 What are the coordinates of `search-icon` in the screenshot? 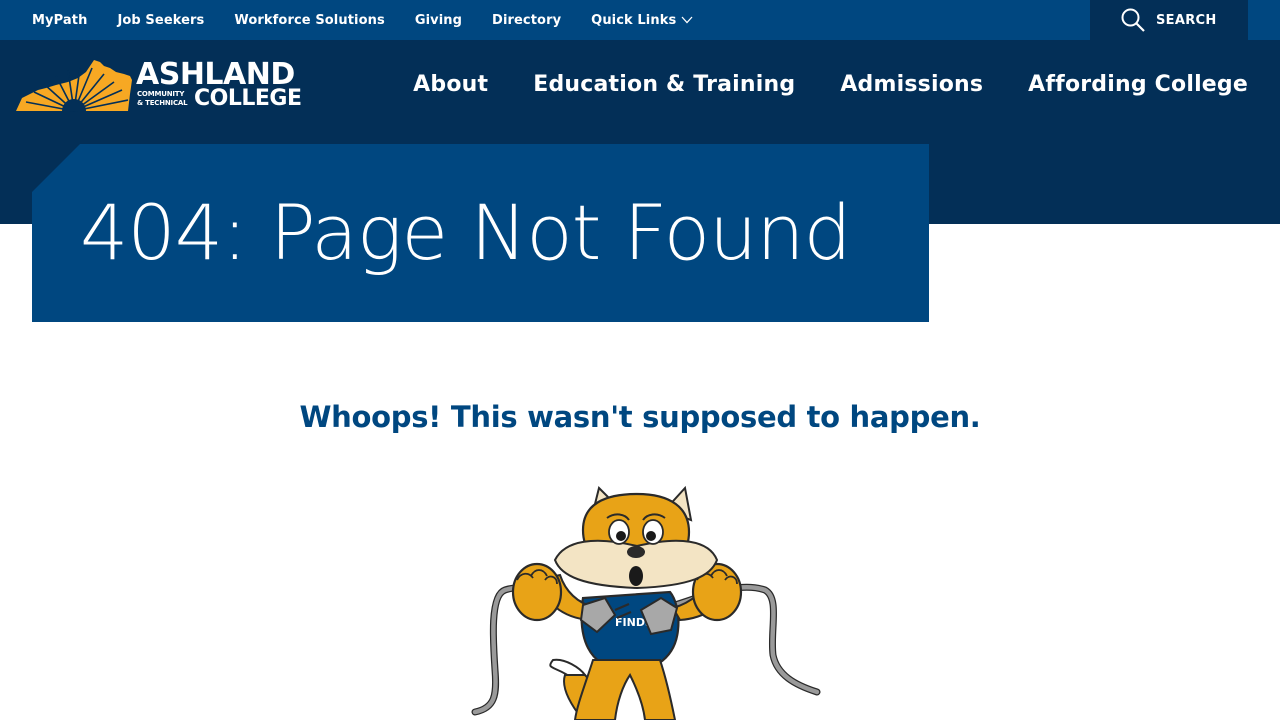 It's located at (1133, 20).